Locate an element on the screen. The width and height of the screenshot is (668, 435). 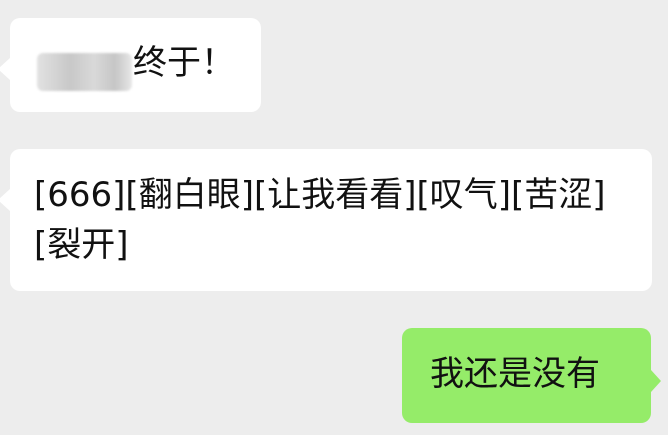
message-text: 终于！ is located at coordinates (184, 63).